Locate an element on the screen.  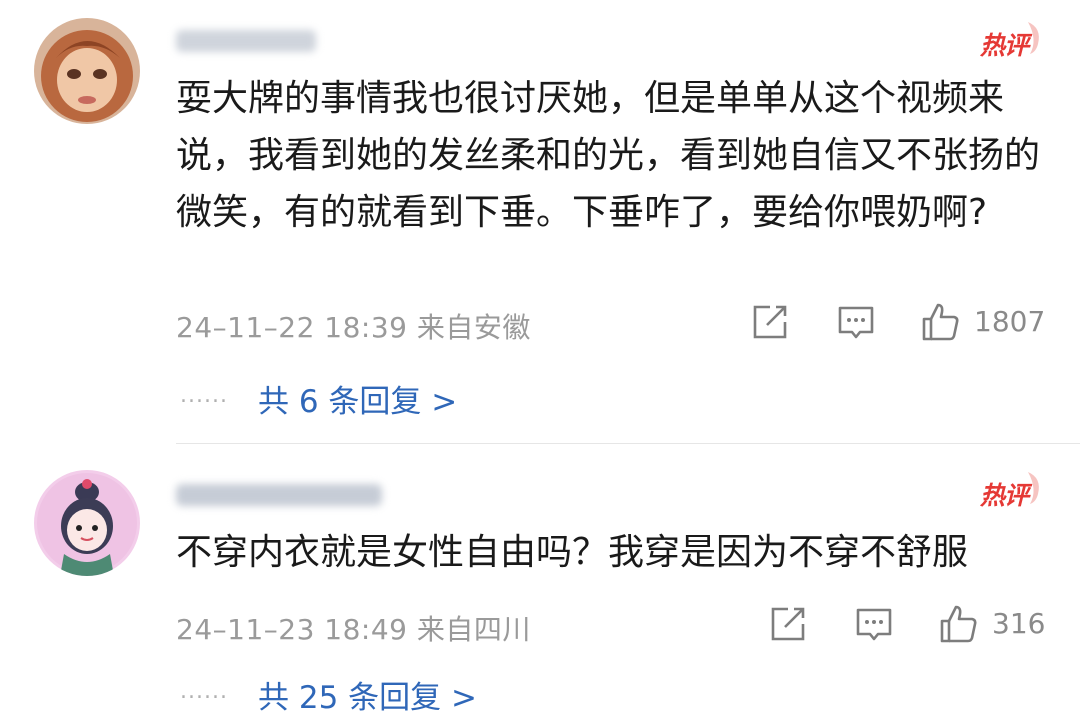
view-replies: ...... 共 25 条回复 > is located at coordinates (328, 694).